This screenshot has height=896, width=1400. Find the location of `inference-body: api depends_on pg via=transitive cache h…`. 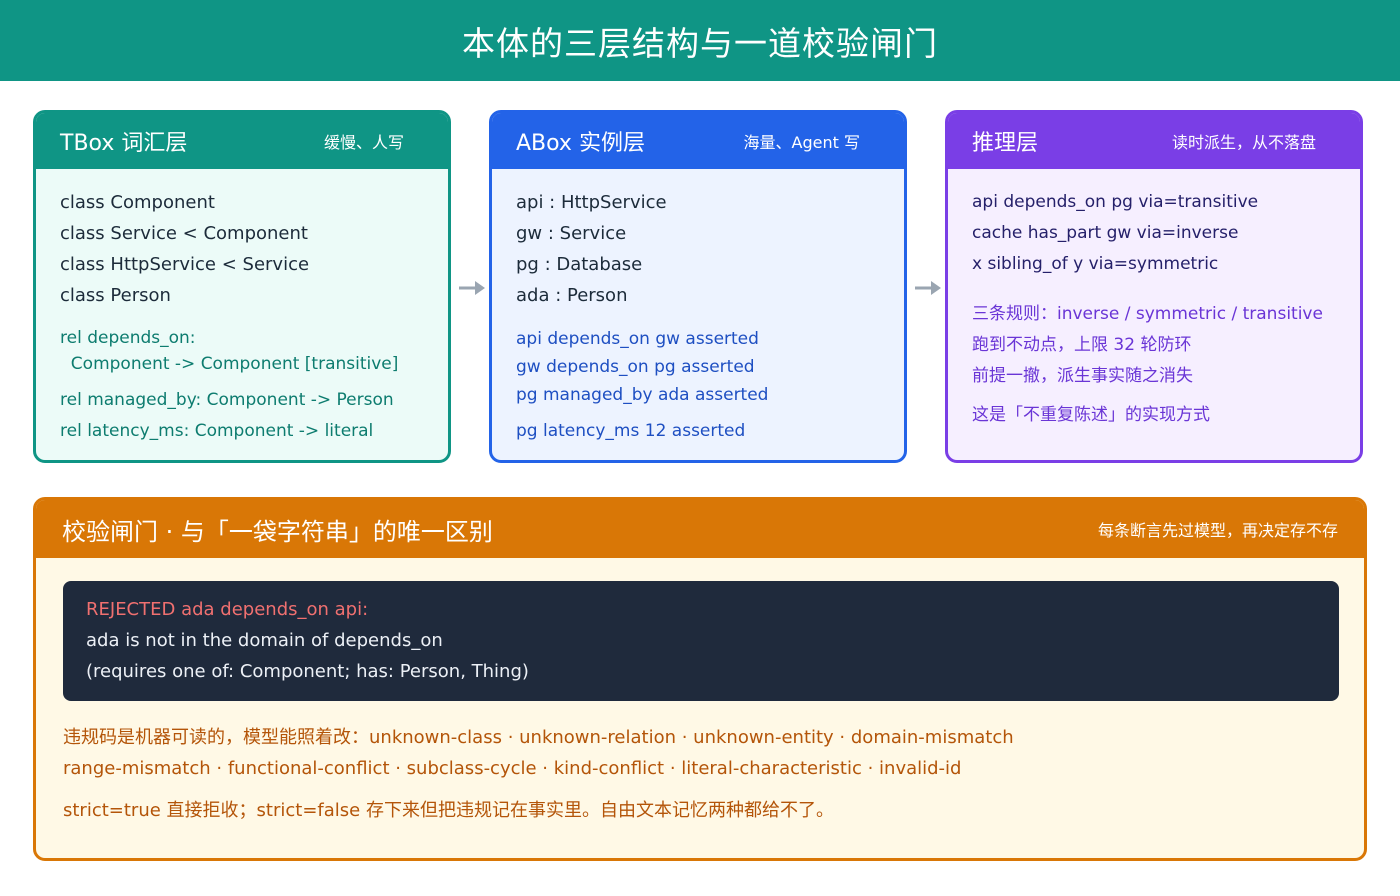

inference-body: api depends_on pg via=transitive cache h… is located at coordinates (1154, 300).